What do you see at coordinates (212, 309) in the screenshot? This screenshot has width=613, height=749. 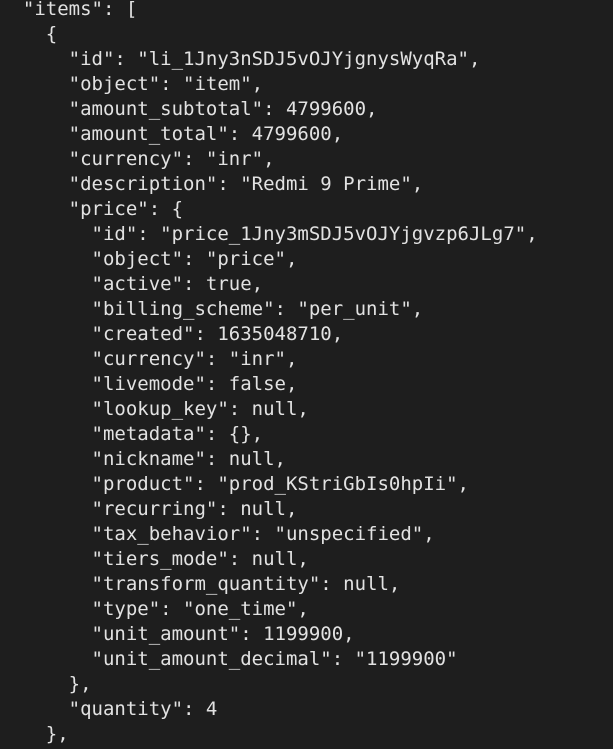 I see `code-line: "billing_scheme": "per_unit",` at bounding box center [212, 309].